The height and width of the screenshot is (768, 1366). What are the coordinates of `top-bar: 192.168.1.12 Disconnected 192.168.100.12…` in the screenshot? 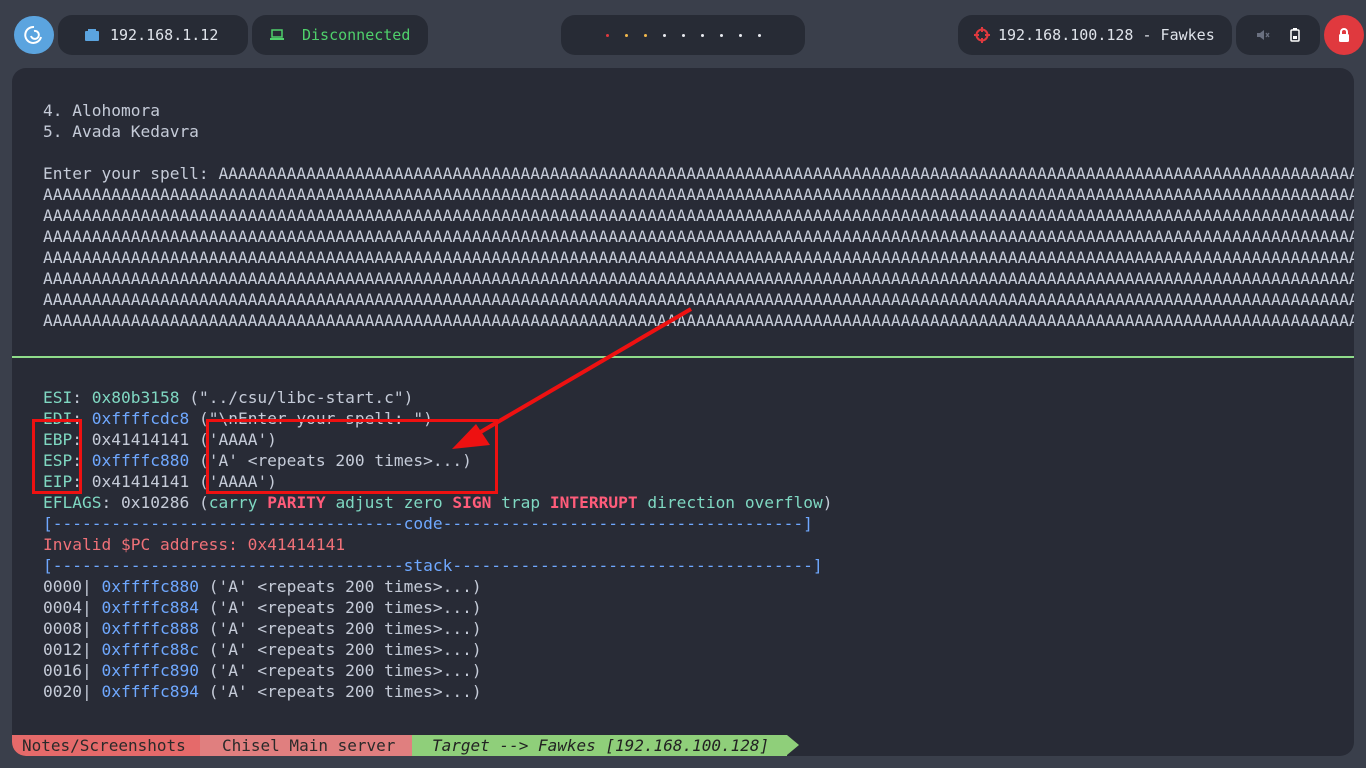 It's located at (683, 33).